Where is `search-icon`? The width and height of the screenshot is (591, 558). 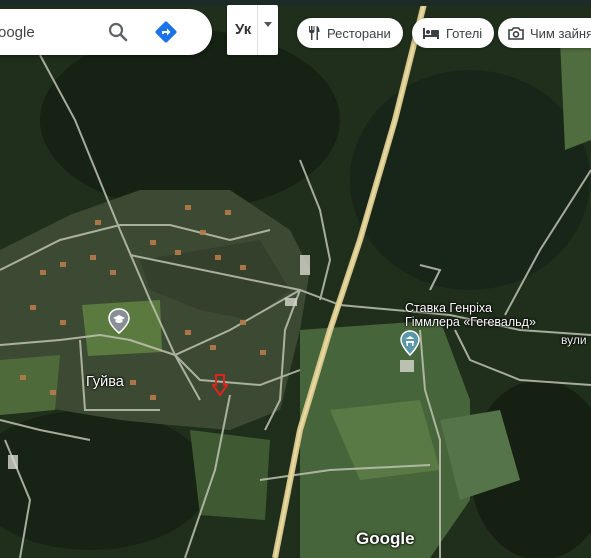
search-icon is located at coordinates (118, 32).